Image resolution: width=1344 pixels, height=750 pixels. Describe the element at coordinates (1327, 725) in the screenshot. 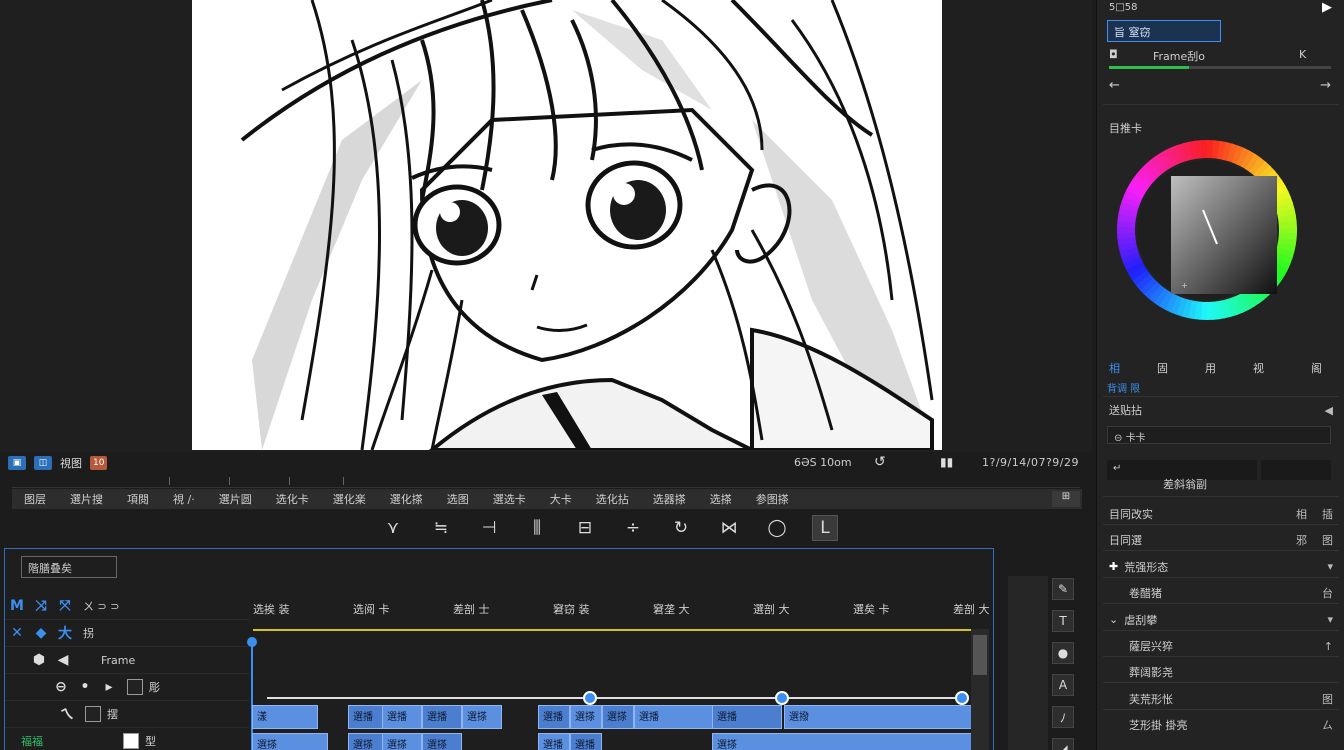

I see `layer-row-icon: ㄙ` at that location.